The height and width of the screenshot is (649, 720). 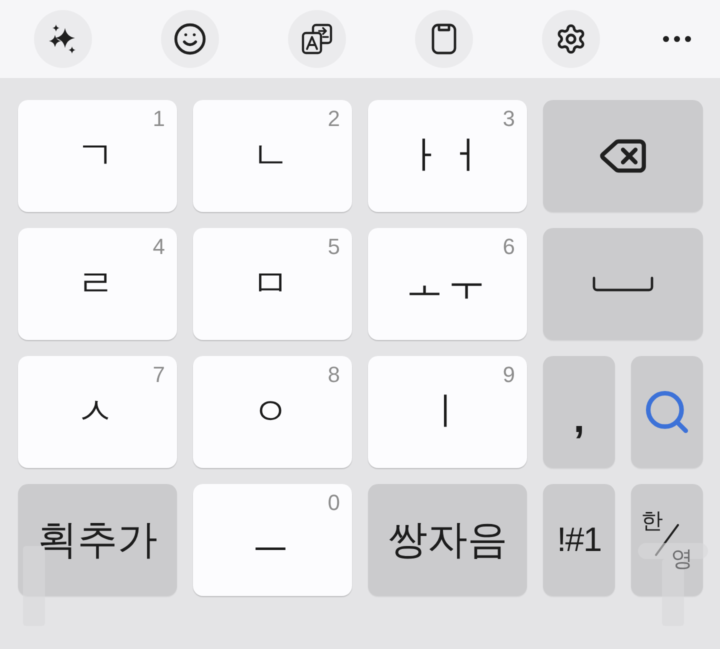 What do you see at coordinates (272, 284) in the screenshot?
I see `letter-key: ㅁ 5` at bounding box center [272, 284].